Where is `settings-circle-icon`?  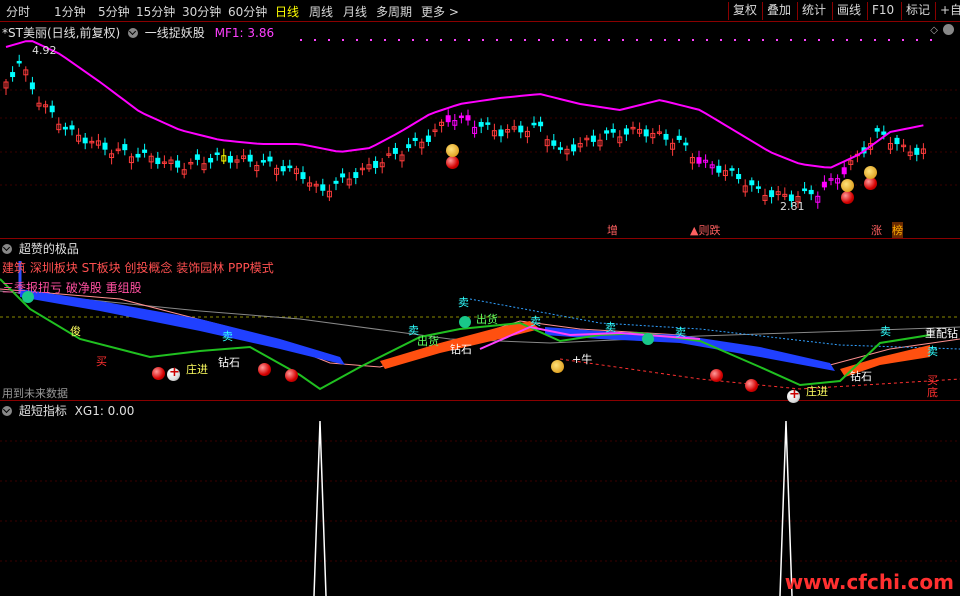 settings-circle-icon is located at coordinates (948, 29).